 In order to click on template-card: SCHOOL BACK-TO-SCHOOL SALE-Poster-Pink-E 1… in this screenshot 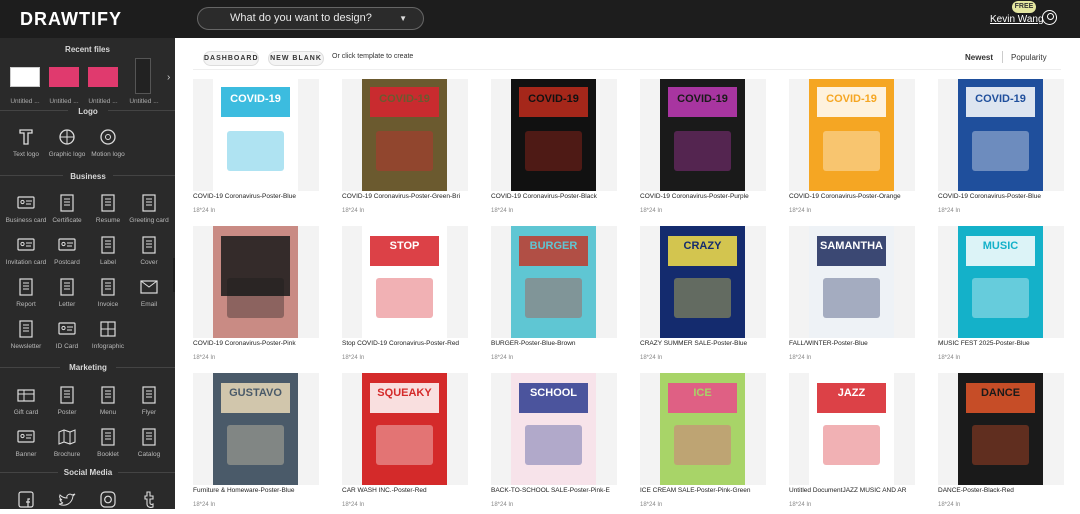, I will do `click(554, 440)`.